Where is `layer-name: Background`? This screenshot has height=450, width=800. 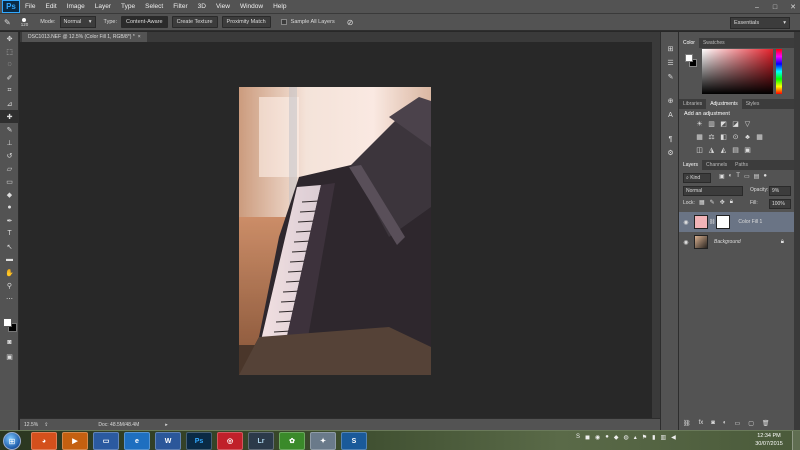 layer-name: Background is located at coordinates (727, 242).